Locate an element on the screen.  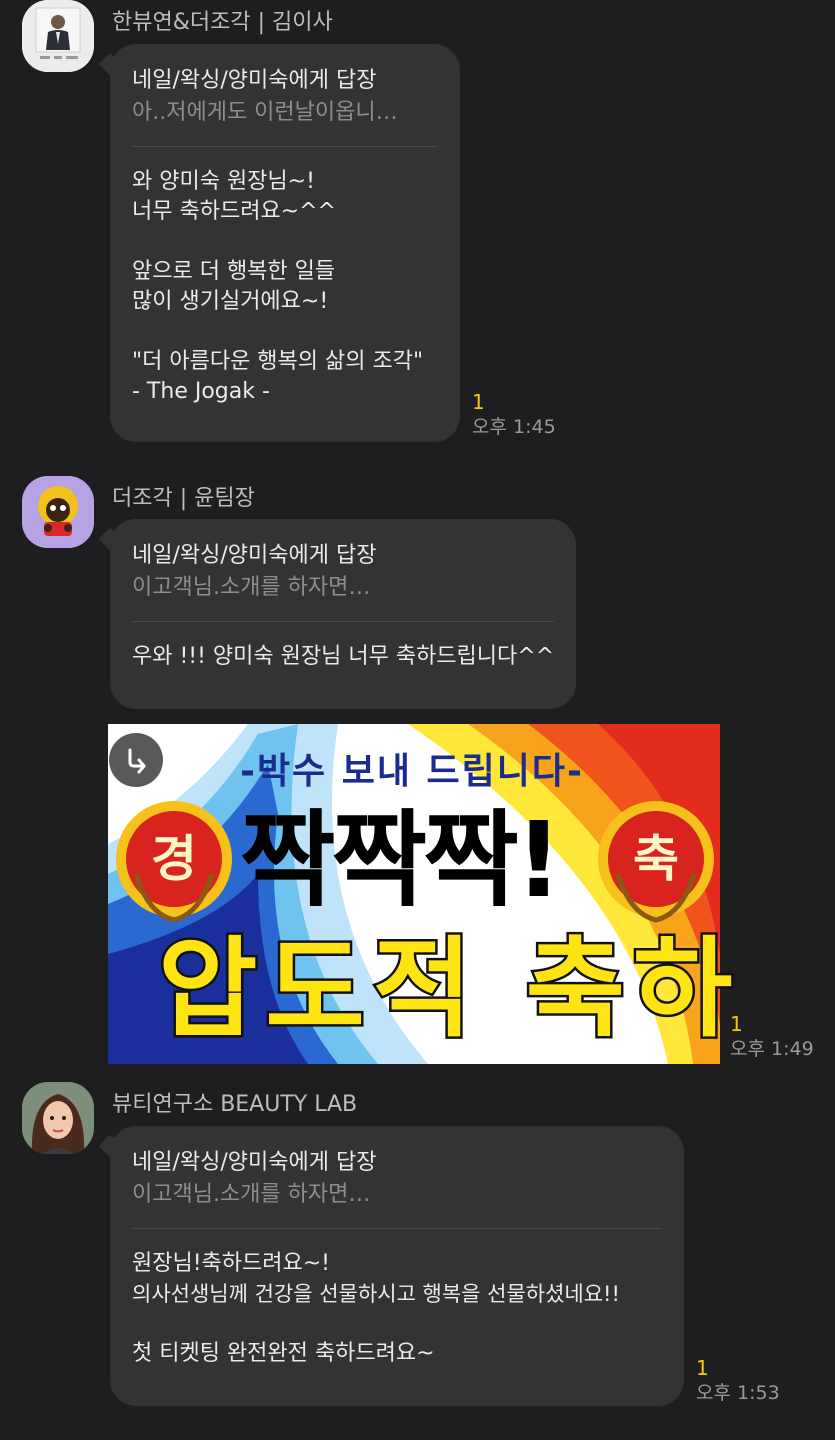
message-line: 많이 생기실거에요~! is located at coordinates (230, 301).